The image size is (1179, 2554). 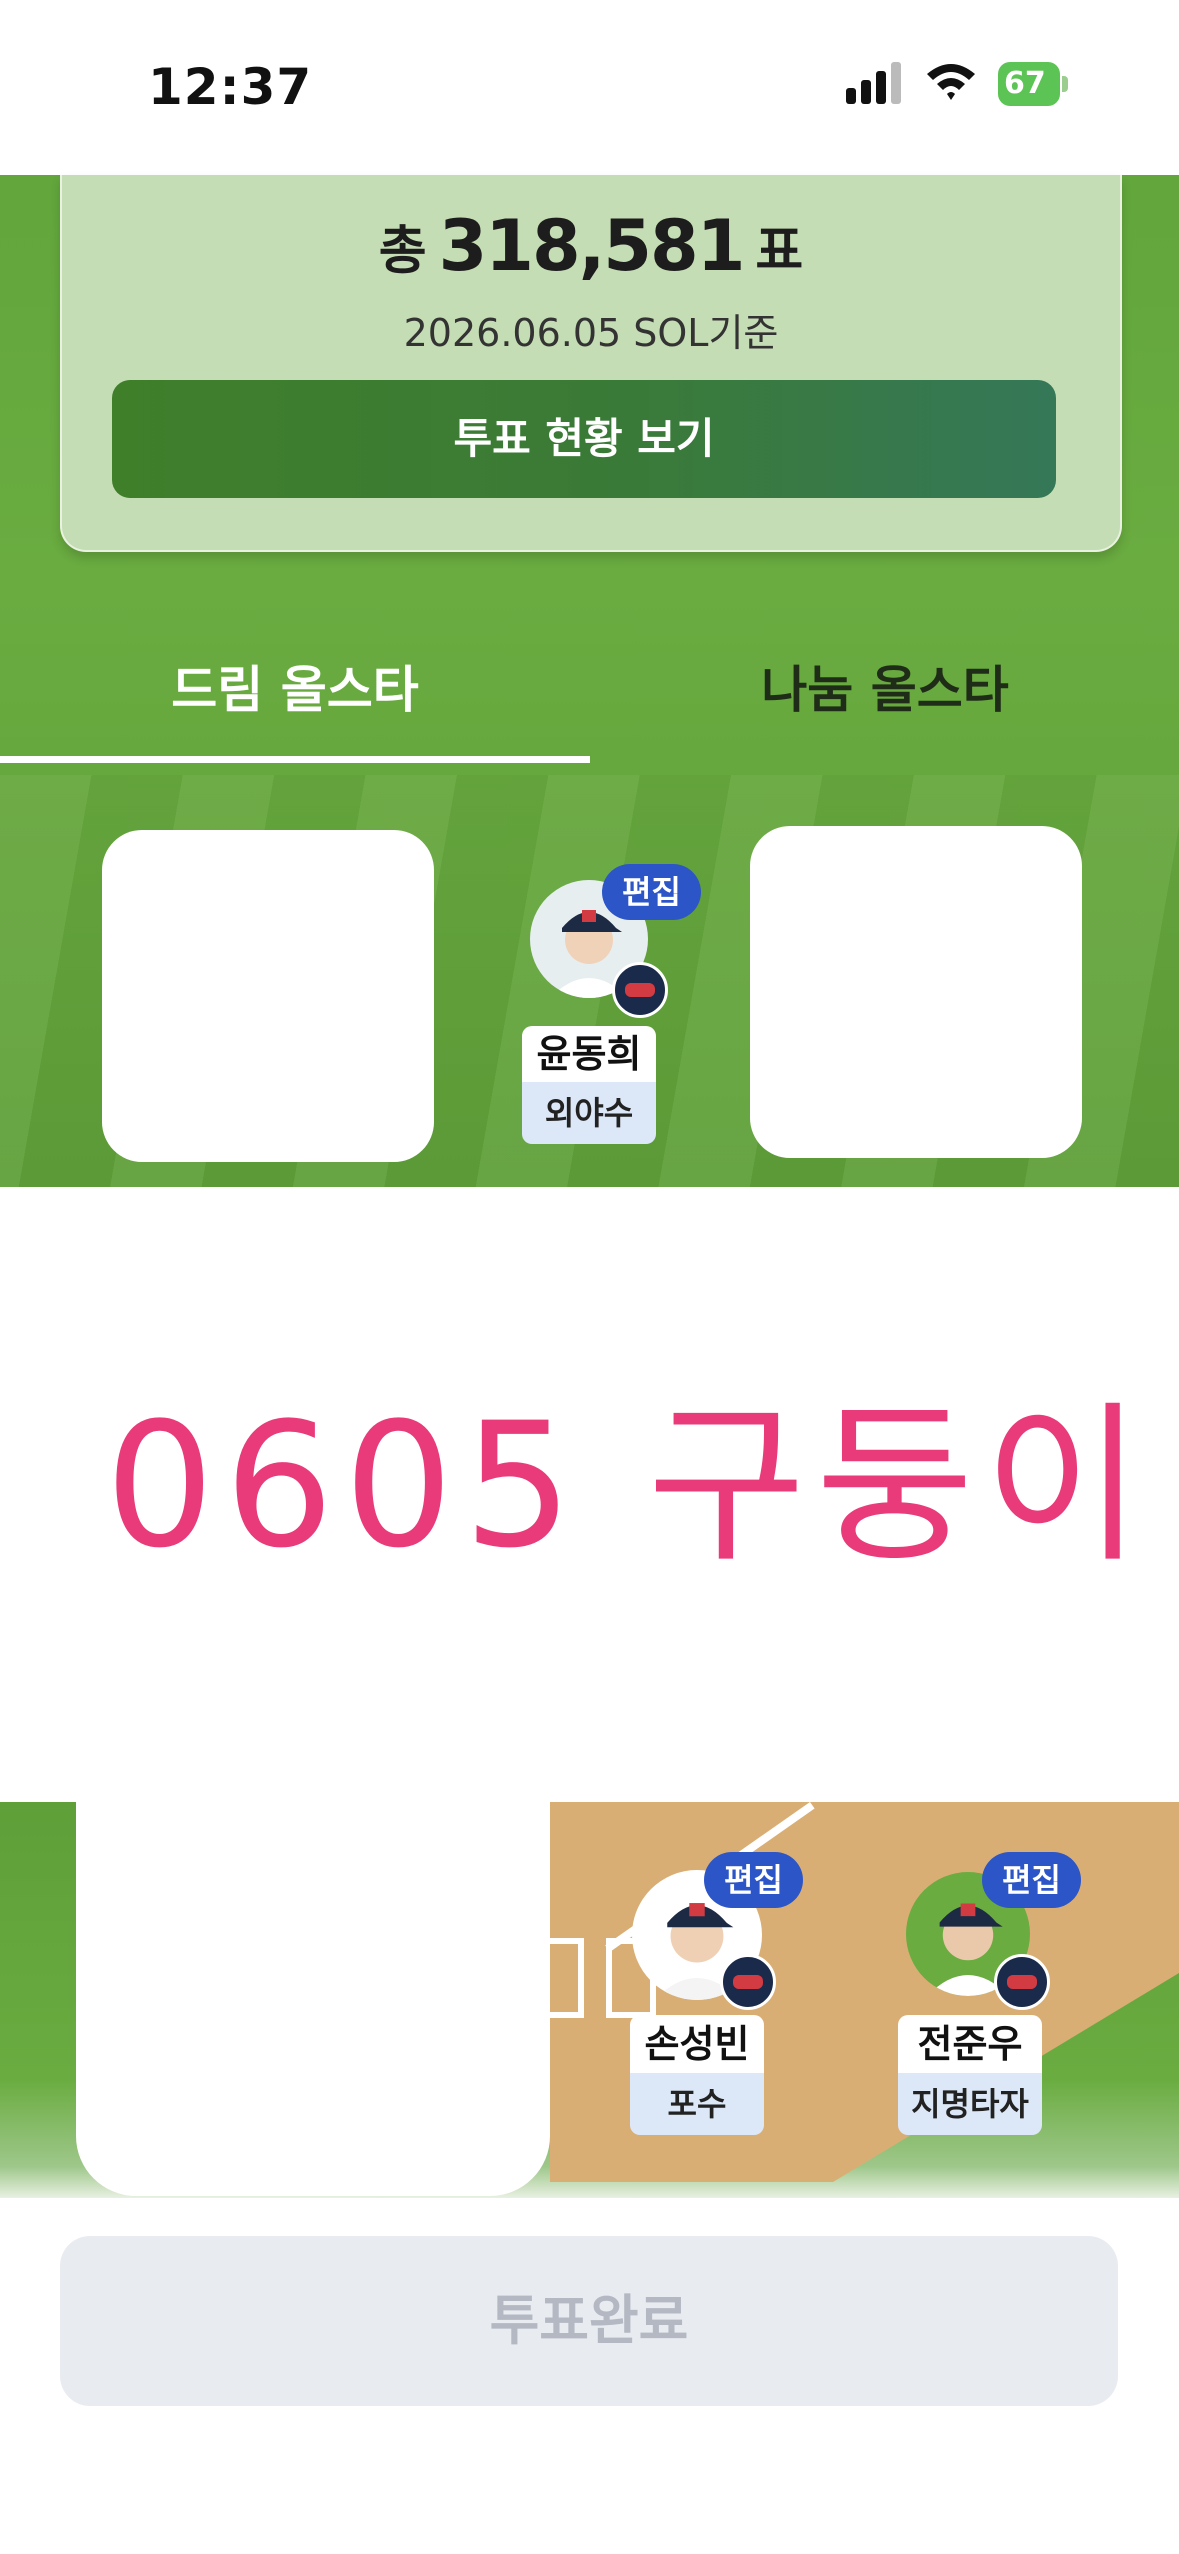 What do you see at coordinates (402, 251) in the screenshot?
I see `total-prefix: 총` at bounding box center [402, 251].